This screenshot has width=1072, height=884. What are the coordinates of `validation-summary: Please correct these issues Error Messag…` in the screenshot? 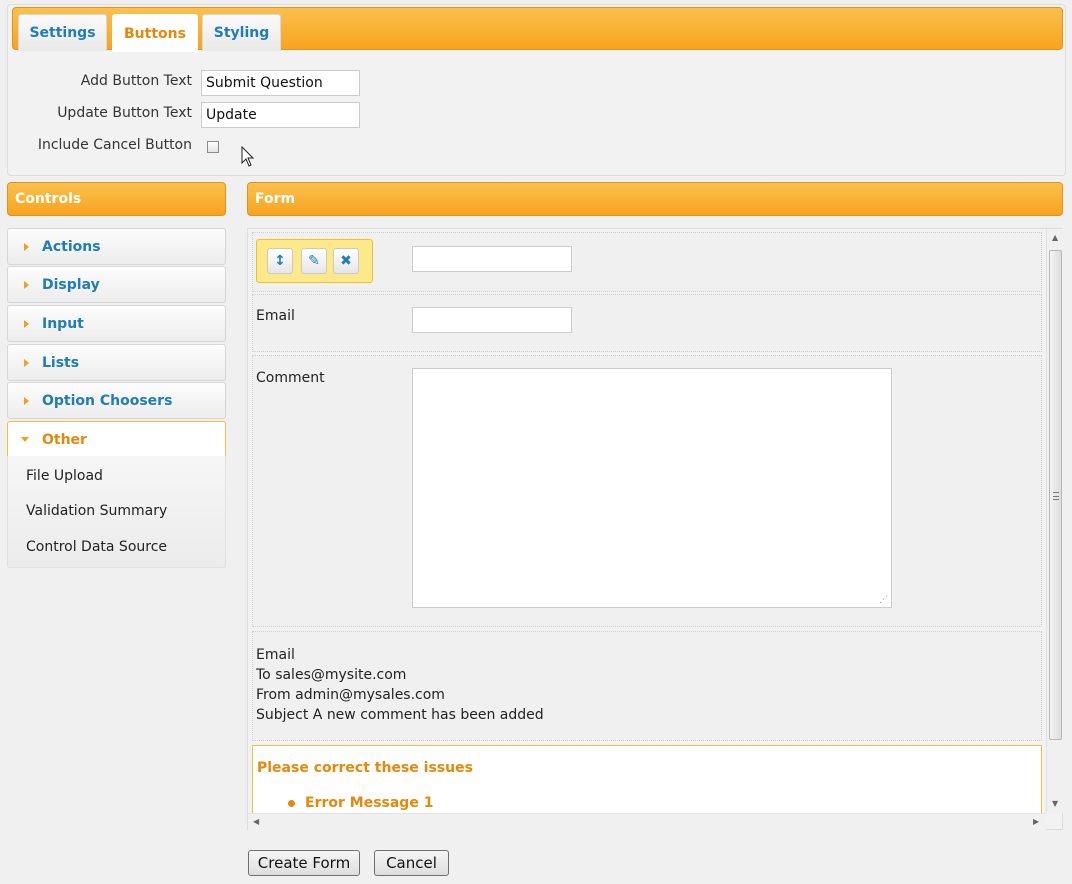 It's located at (647, 779).